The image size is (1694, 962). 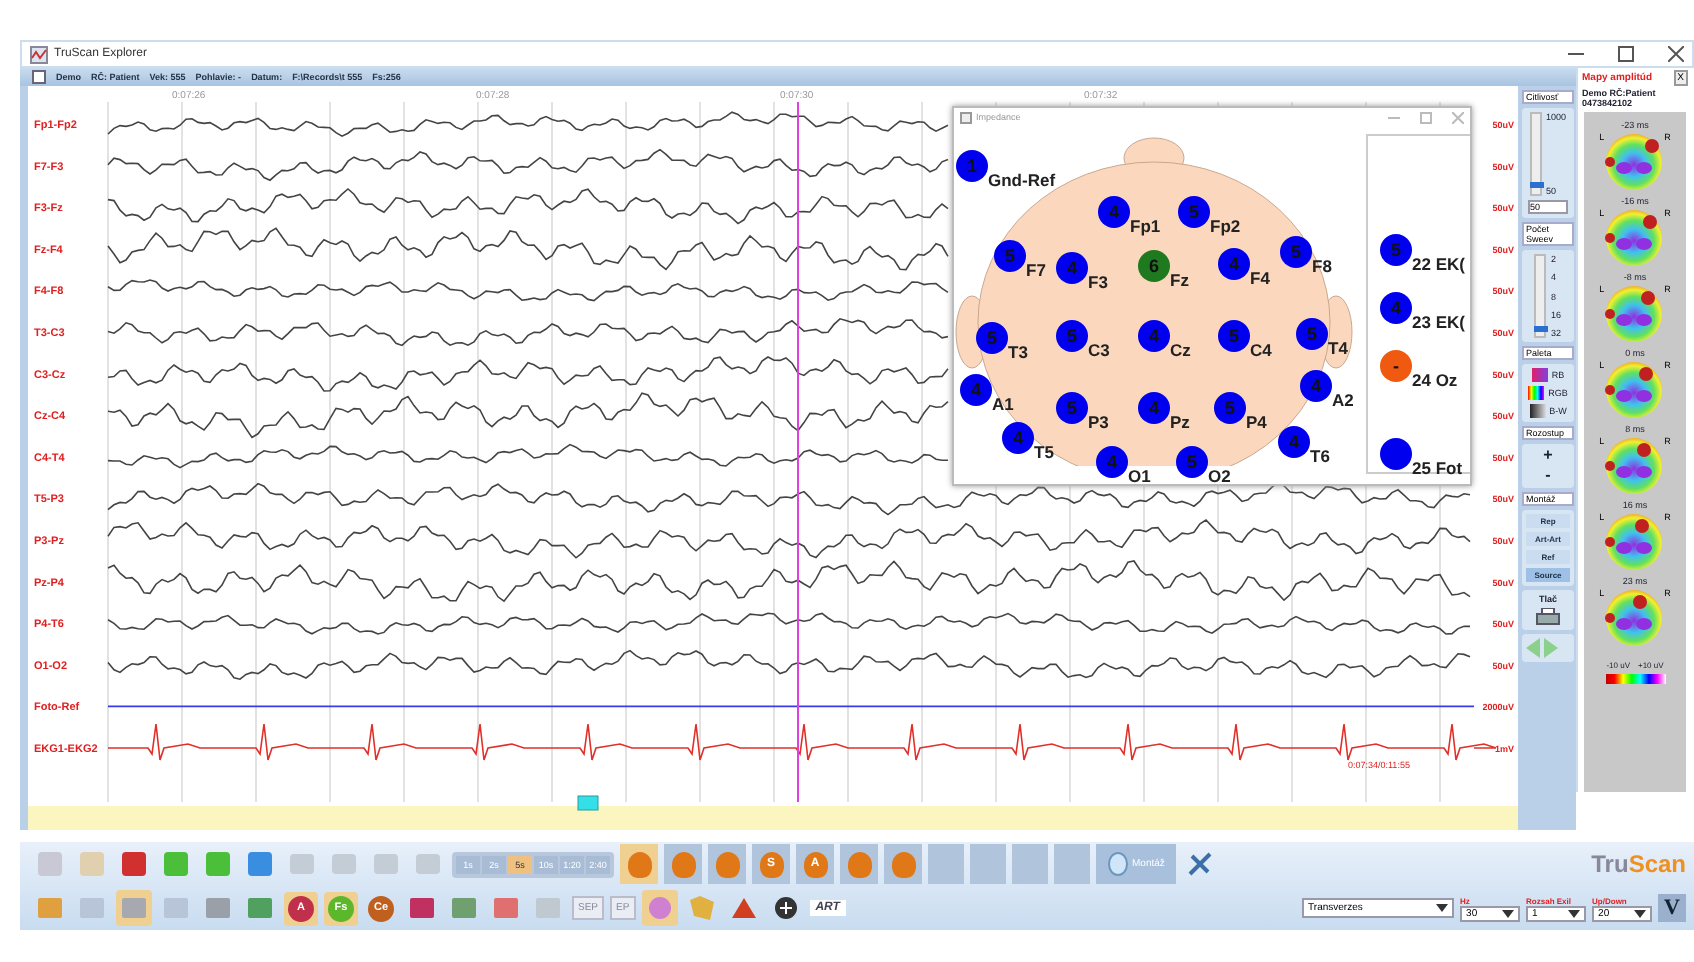 What do you see at coordinates (1219, 475) in the screenshot?
I see `electrode-label: O2` at bounding box center [1219, 475].